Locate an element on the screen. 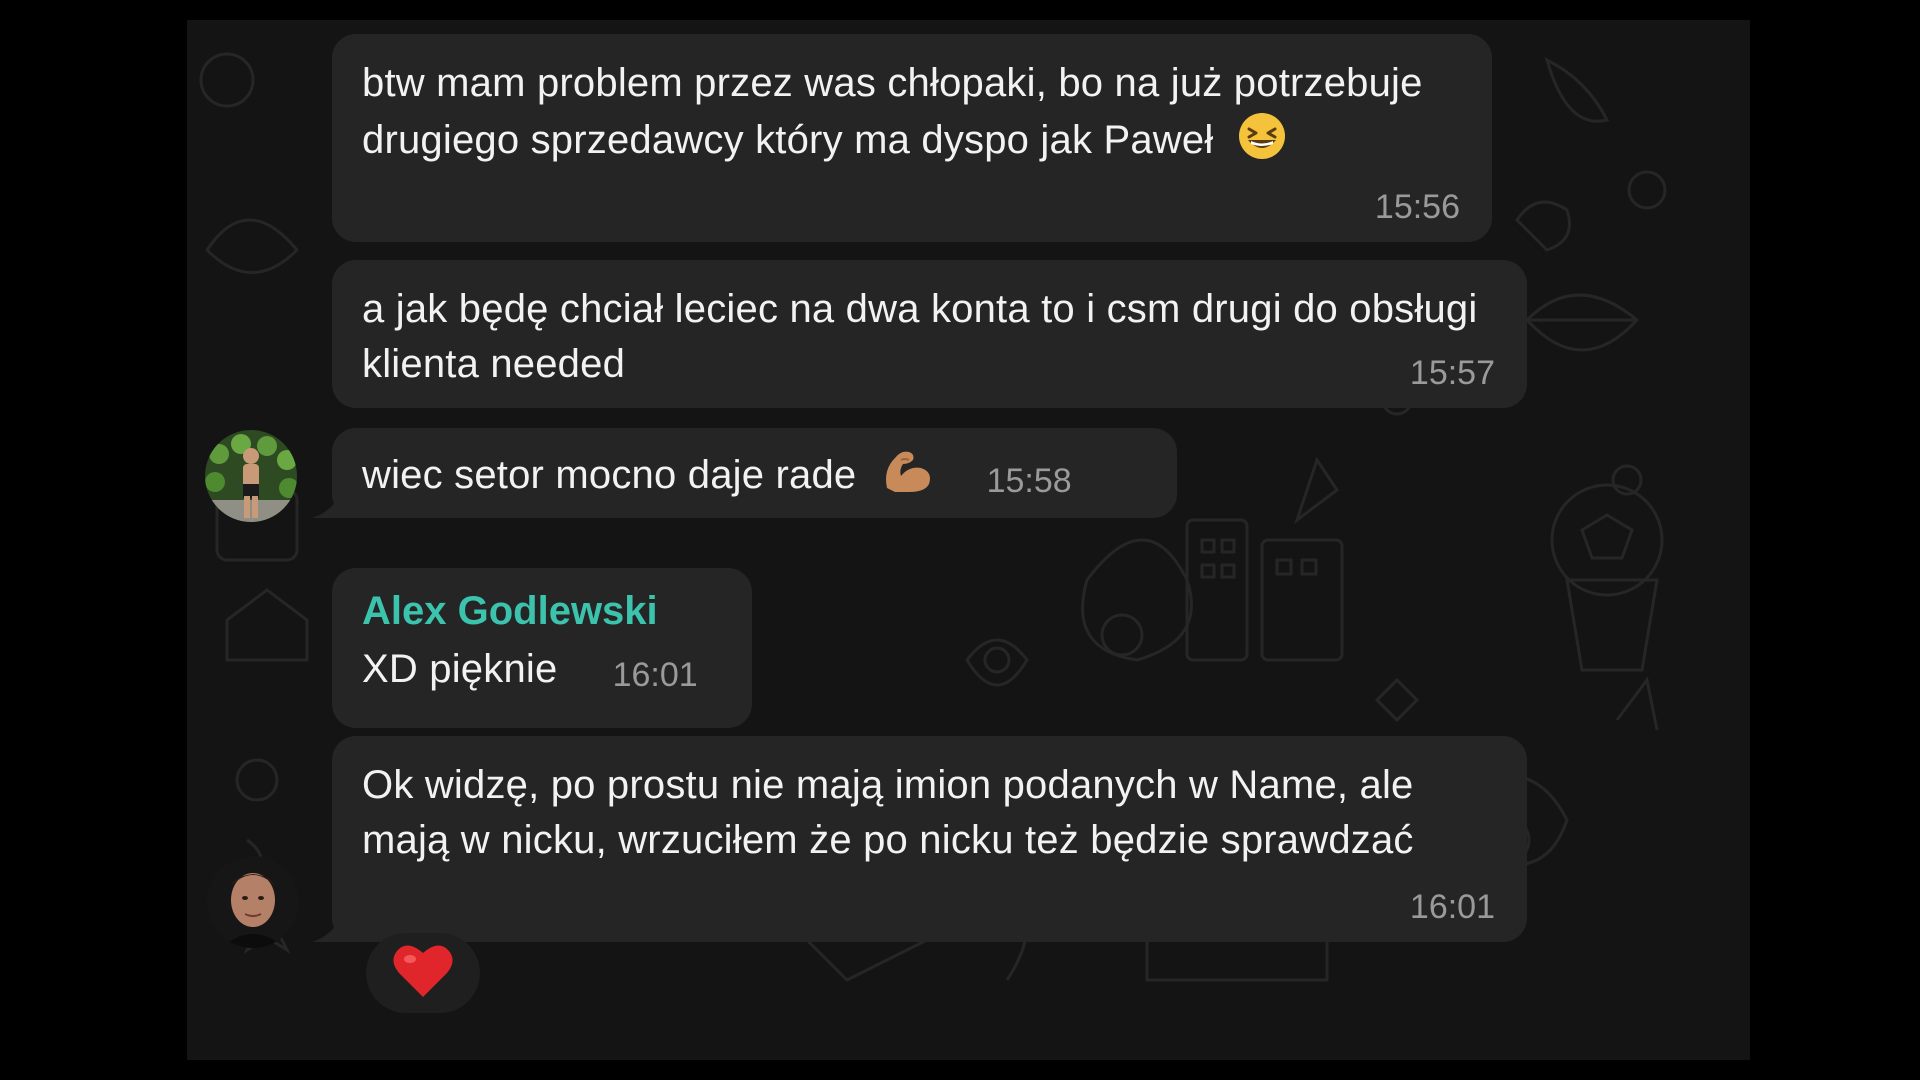 This screenshot has width=1920, height=1080. message-bubble: wiec setor mocno daje rade 15:58 is located at coordinates (754, 473).